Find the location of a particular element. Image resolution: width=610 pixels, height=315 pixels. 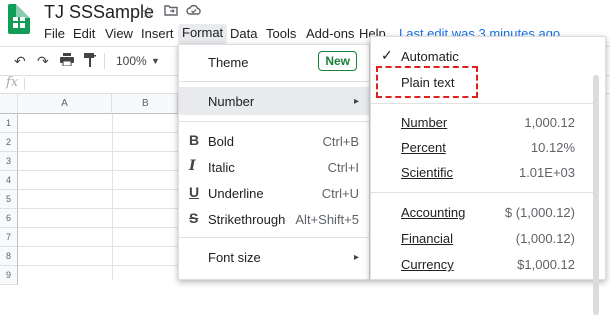

cloud-status-icon is located at coordinates (194, 11).